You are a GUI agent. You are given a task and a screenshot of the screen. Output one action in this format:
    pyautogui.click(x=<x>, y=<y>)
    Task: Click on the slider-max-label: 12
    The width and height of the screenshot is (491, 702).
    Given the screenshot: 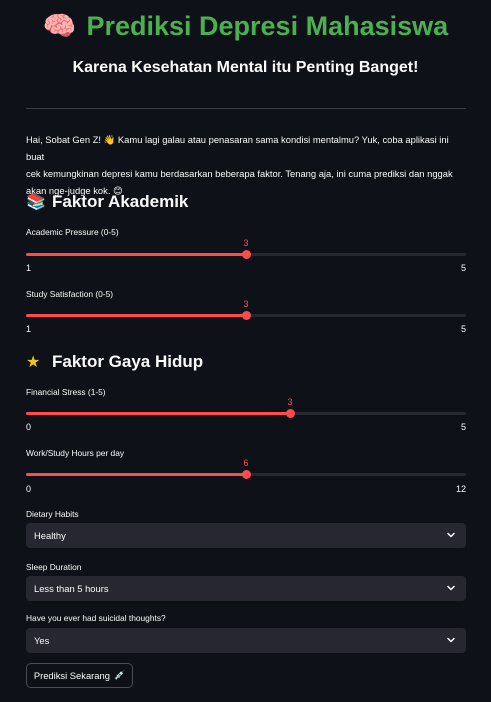 What is the action you would take?
    pyautogui.click(x=460, y=489)
    